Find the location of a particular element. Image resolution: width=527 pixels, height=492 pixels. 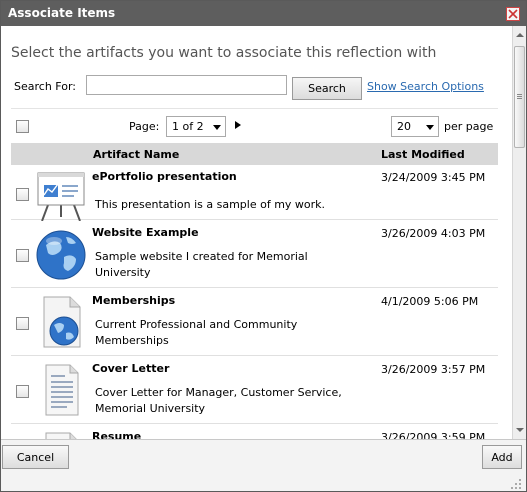

presentation-icon is located at coordinates (61, 197).